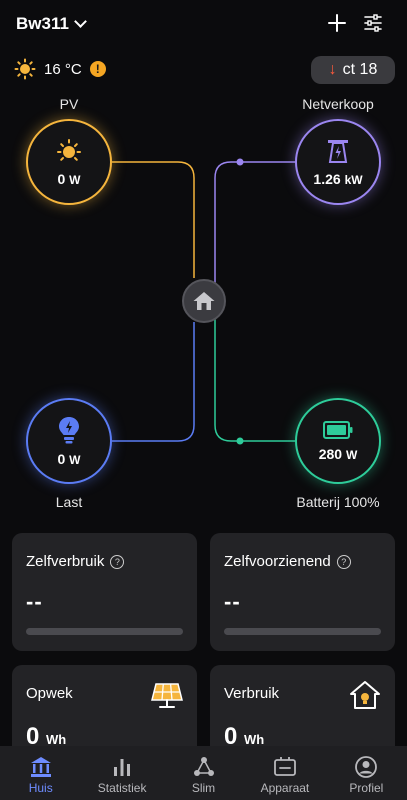 The height and width of the screenshot is (800, 407). What do you see at coordinates (69, 179) in the screenshot?
I see `pv-value: 0 W` at bounding box center [69, 179].